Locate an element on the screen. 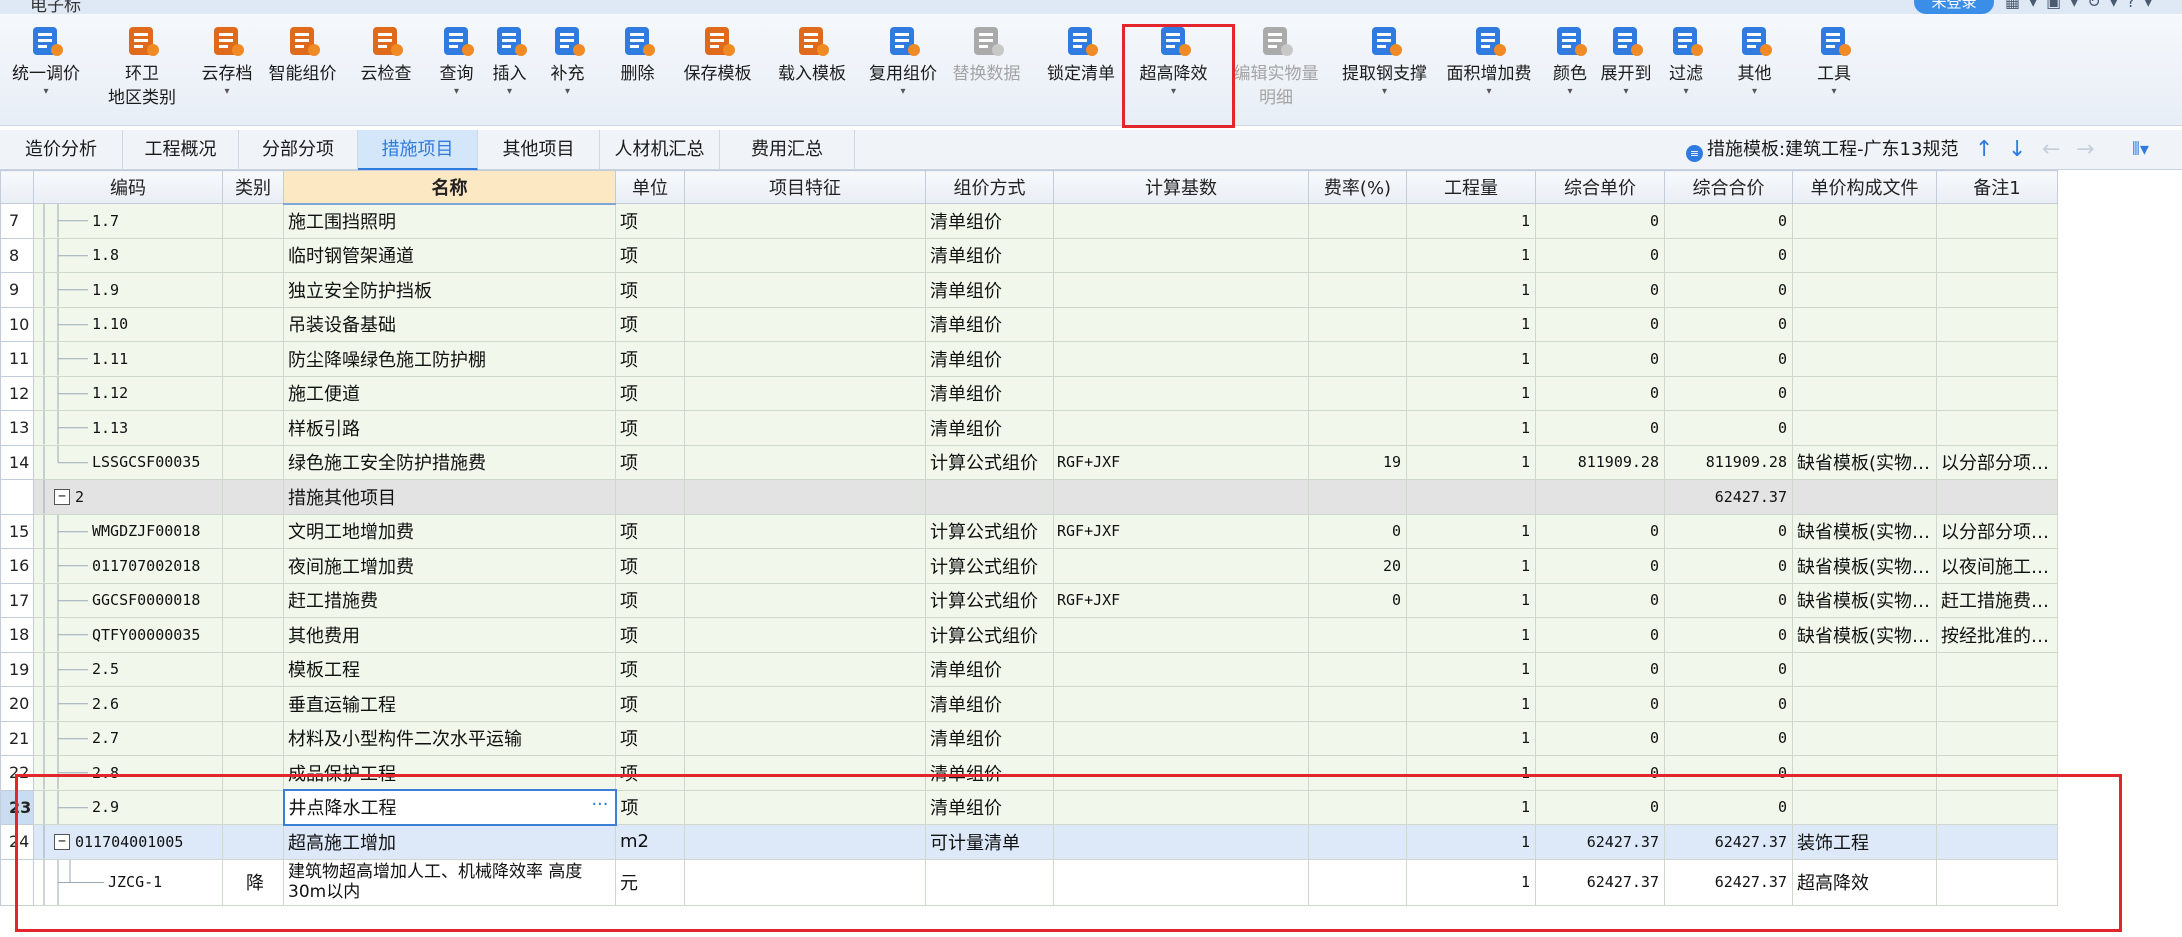 The width and height of the screenshot is (2182, 937). cell-code: 1.7 is located at coordinates (128, 221).